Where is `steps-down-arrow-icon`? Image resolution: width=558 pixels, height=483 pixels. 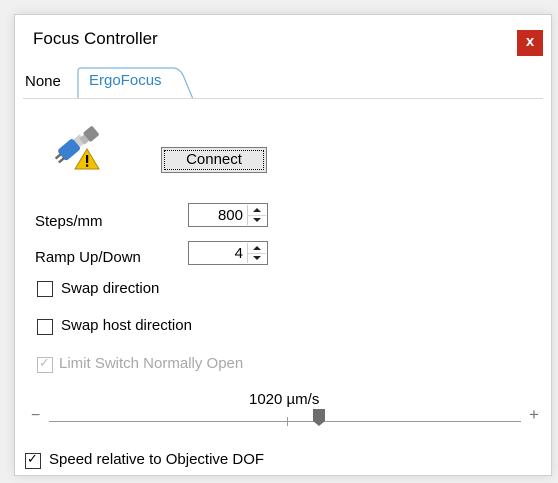
steps-down-arrow-icon is located at coordinates (257, 220).